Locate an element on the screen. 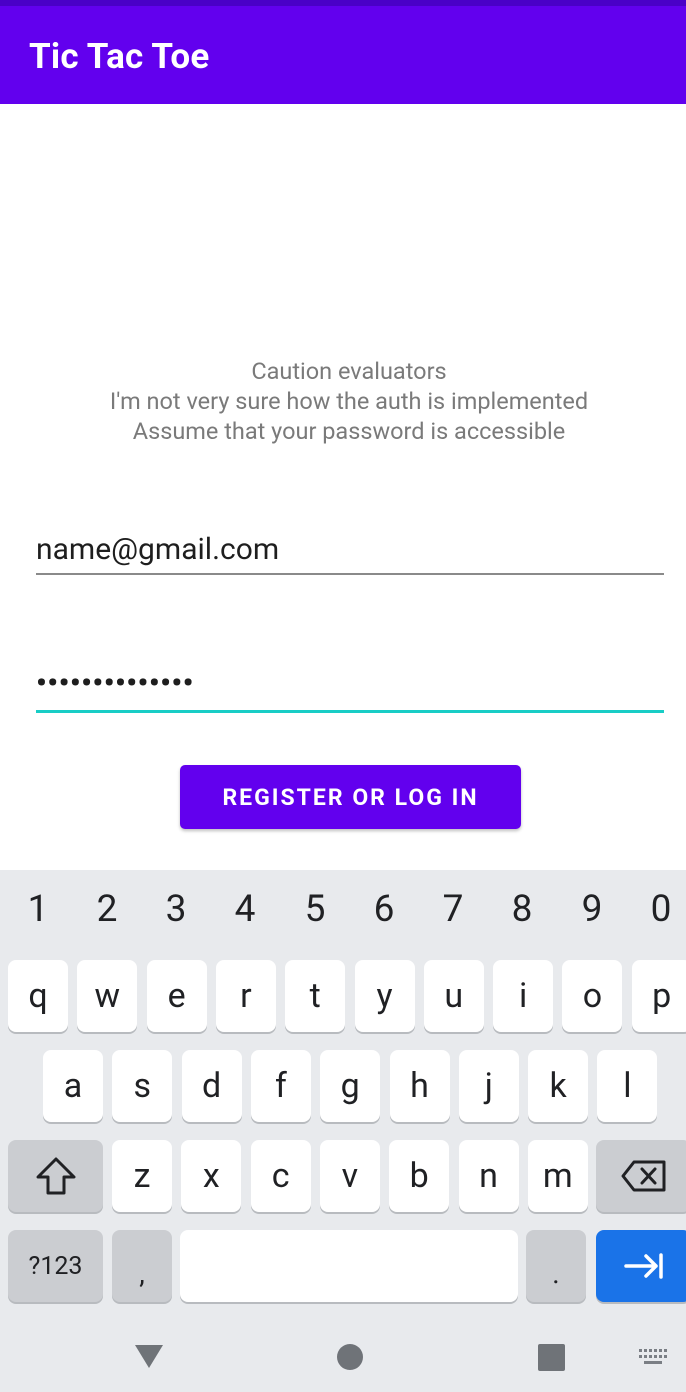  letter-key: v is located at coordinates (349, 1176).